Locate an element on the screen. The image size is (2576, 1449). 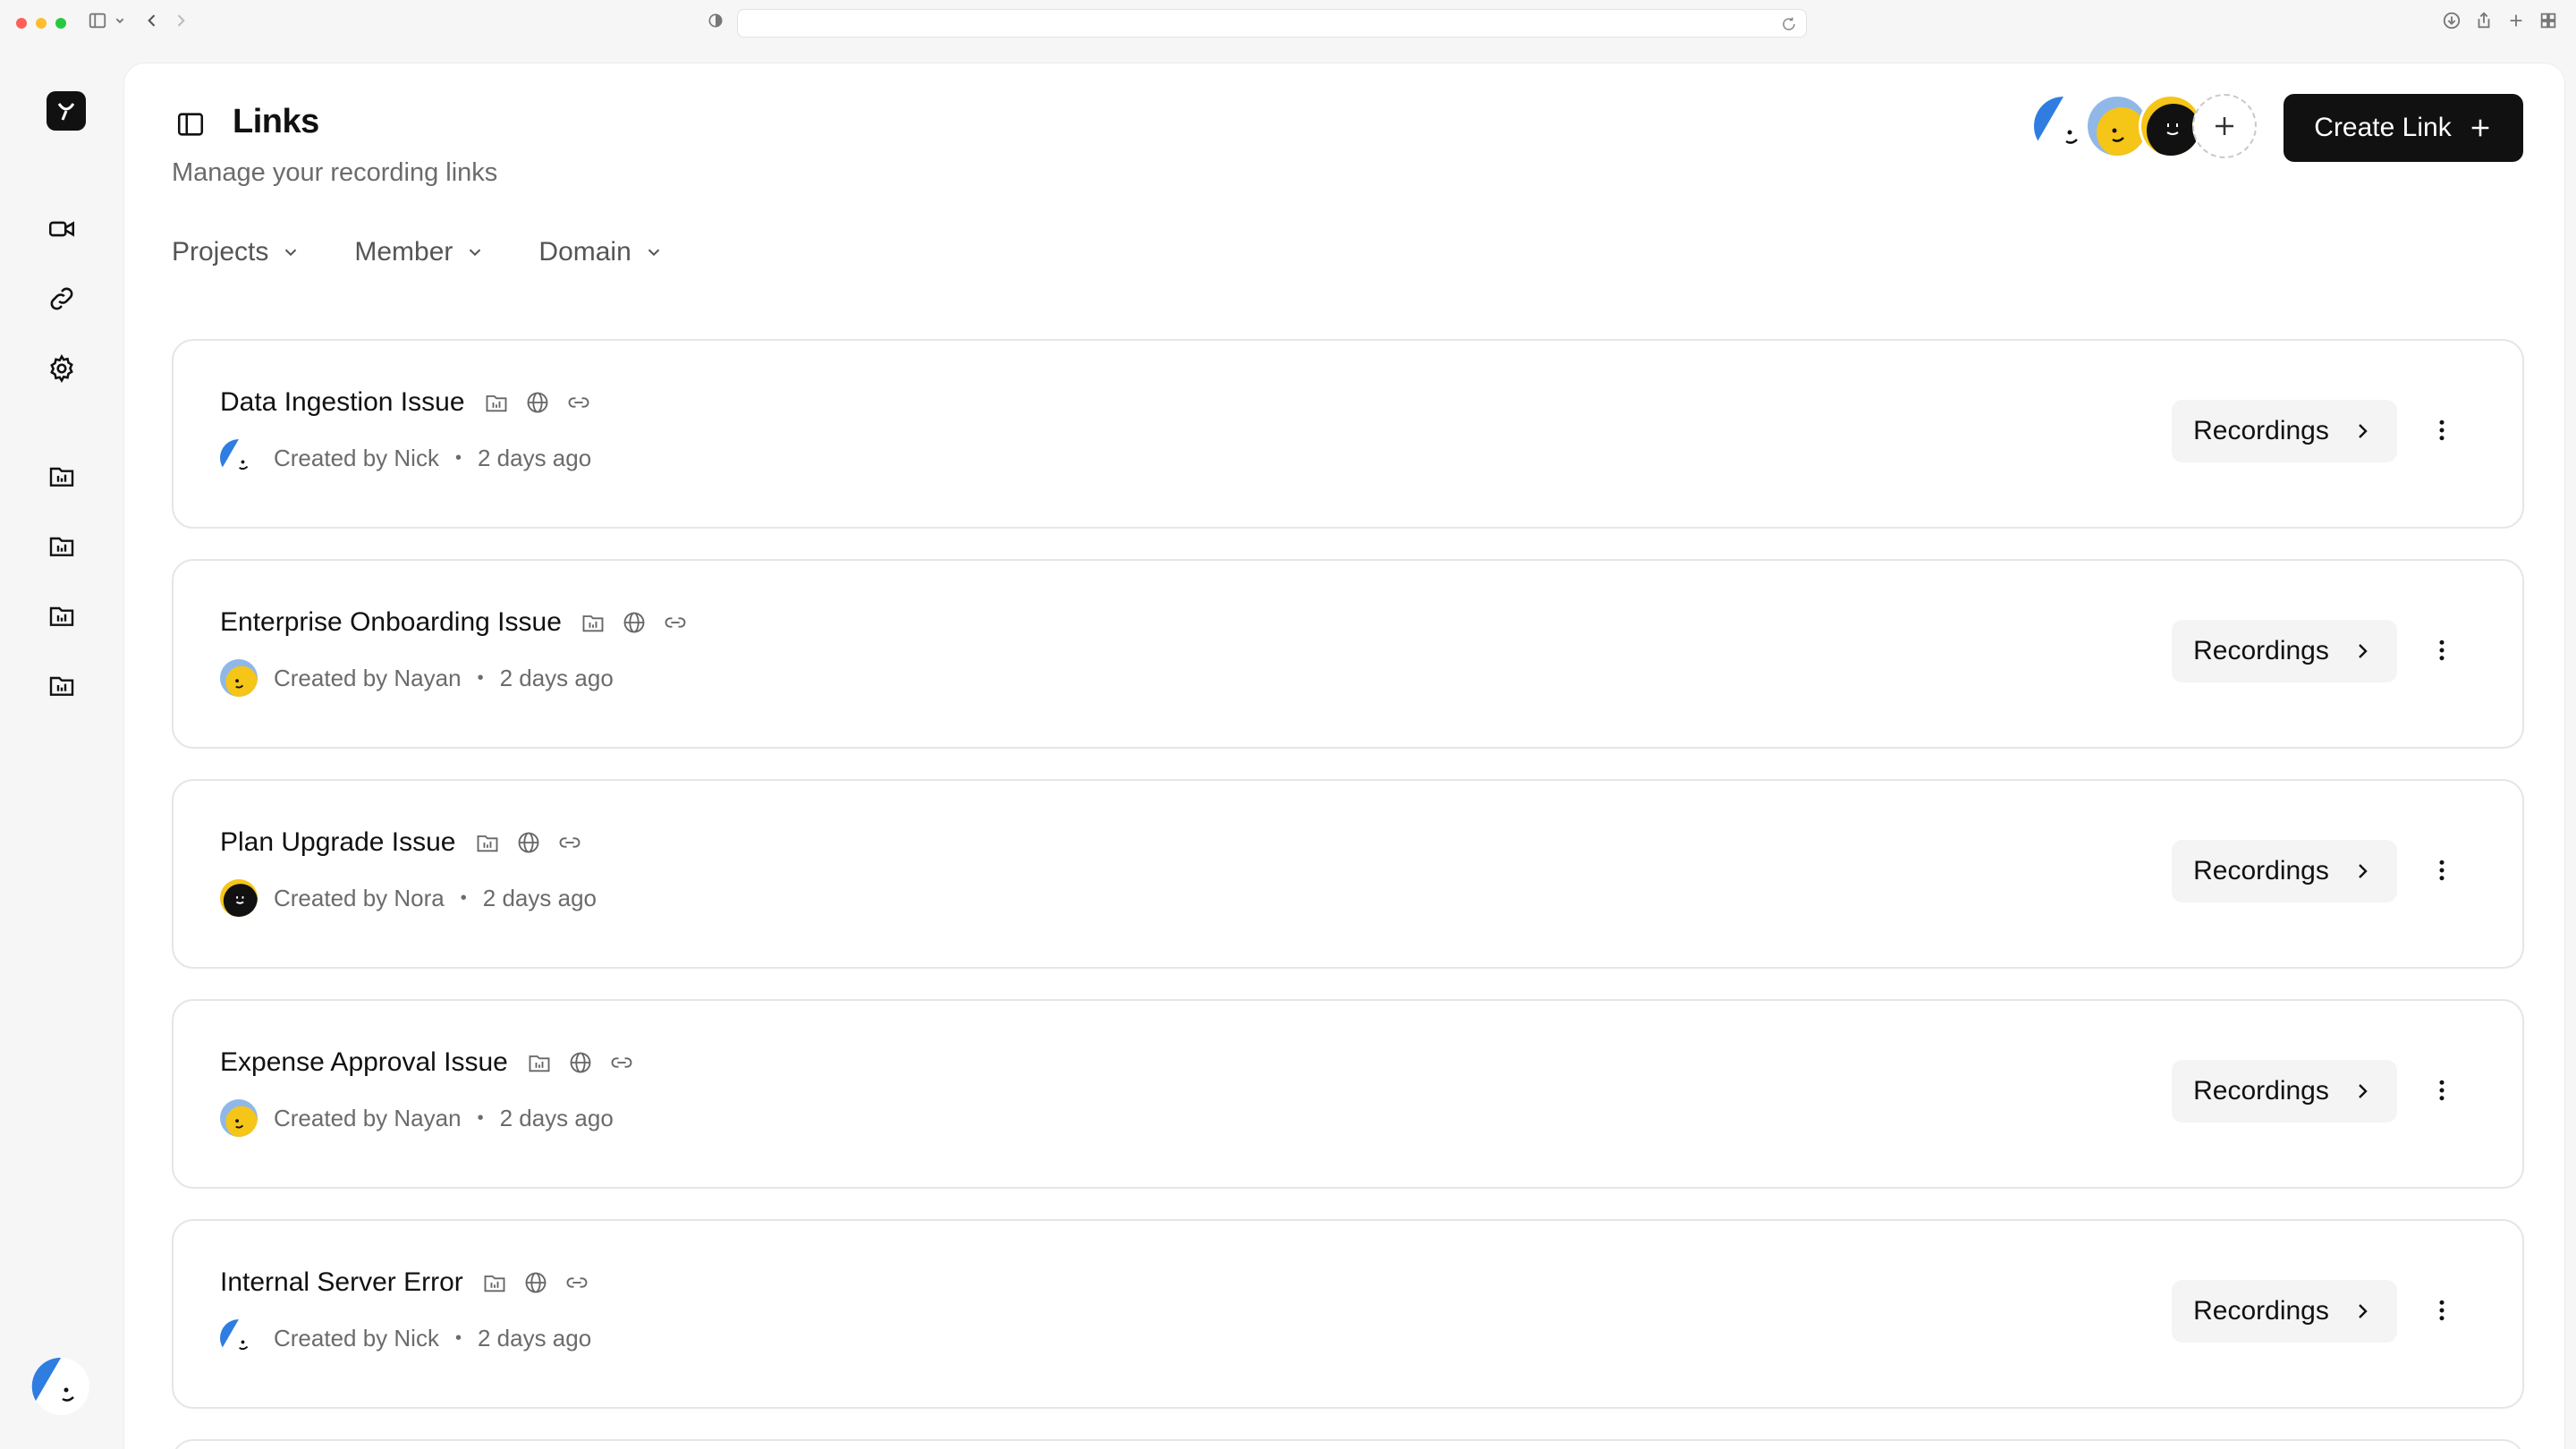
share-icon is located at coordinates (2484, 24).